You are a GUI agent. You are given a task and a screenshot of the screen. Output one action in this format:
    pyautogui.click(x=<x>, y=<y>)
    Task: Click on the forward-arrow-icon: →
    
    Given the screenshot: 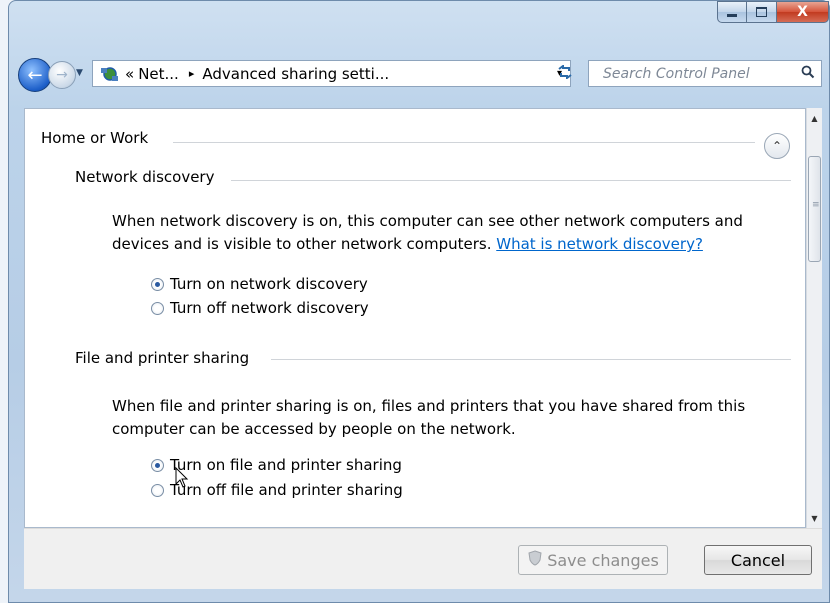 What is the action you would take?
    pyautogui.click(x=62, y=75)
    